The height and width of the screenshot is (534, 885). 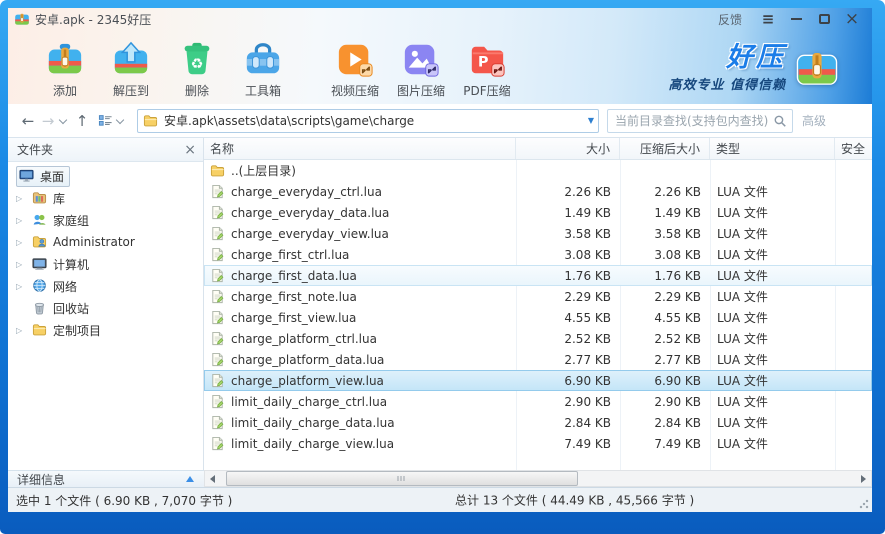 I want to click on toolbar-button-add: 添加, so click(x=65, y=68).